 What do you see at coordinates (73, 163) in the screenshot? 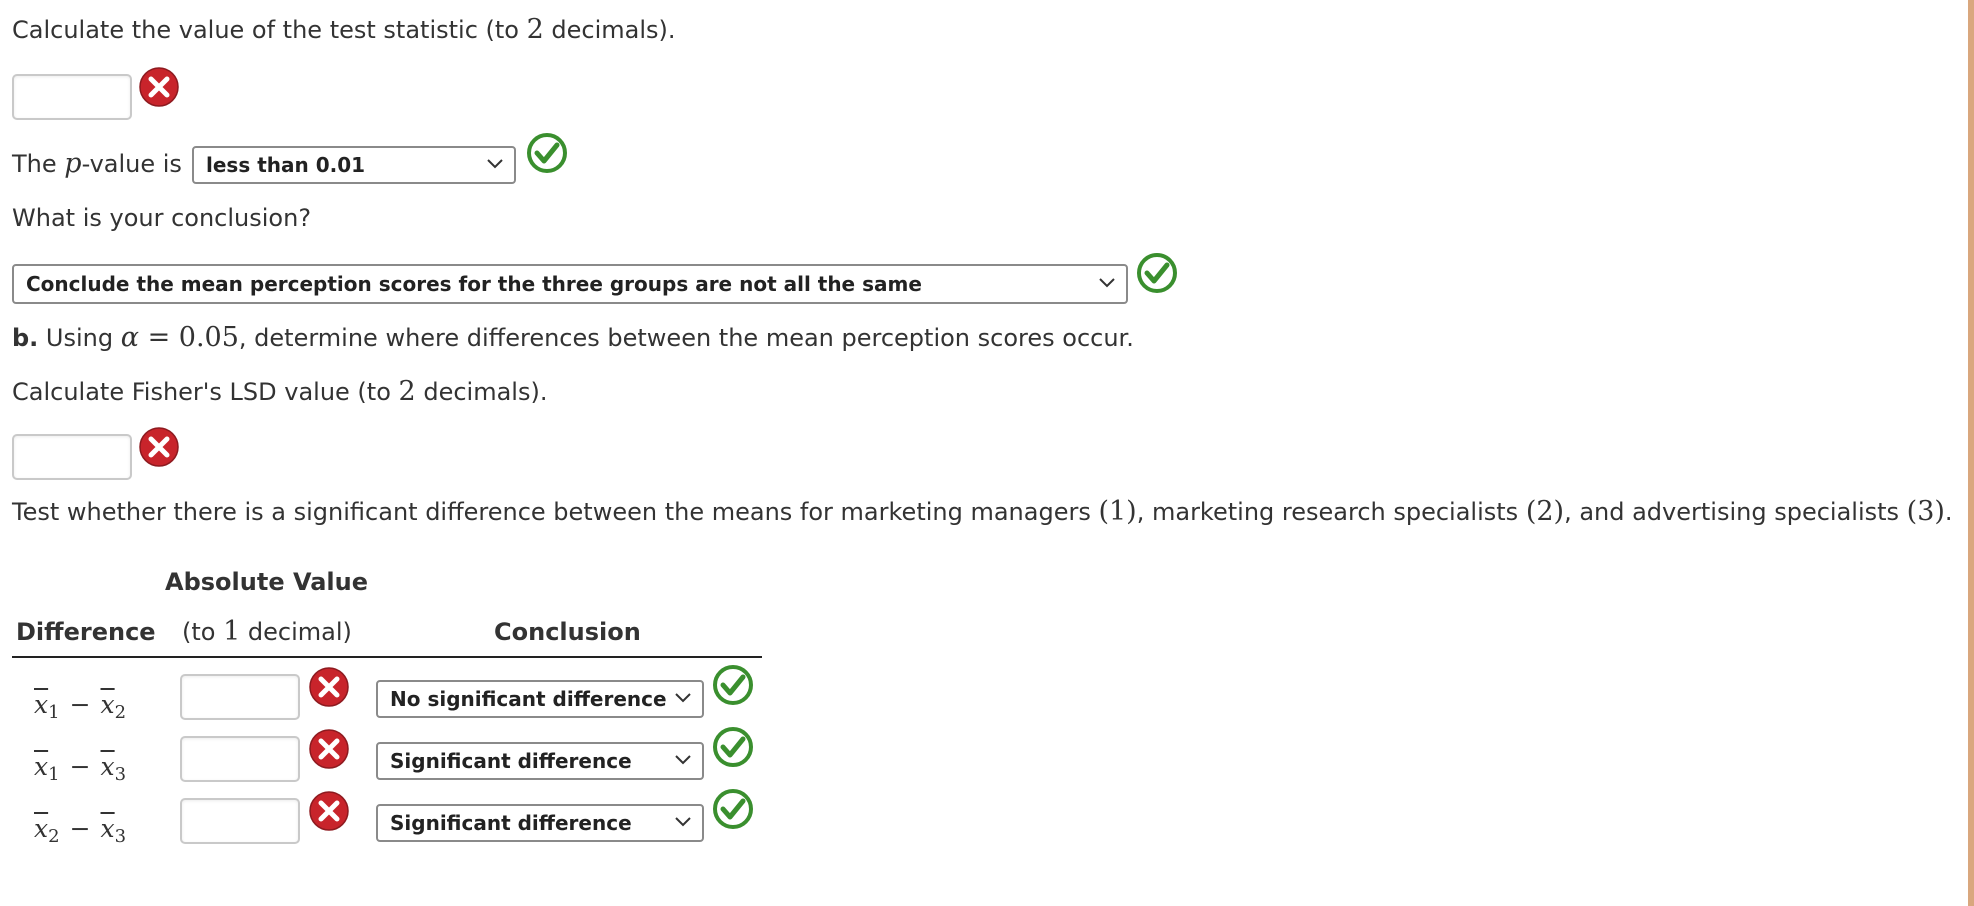
I see `p-variable: p` at bounding box center [73, 163].